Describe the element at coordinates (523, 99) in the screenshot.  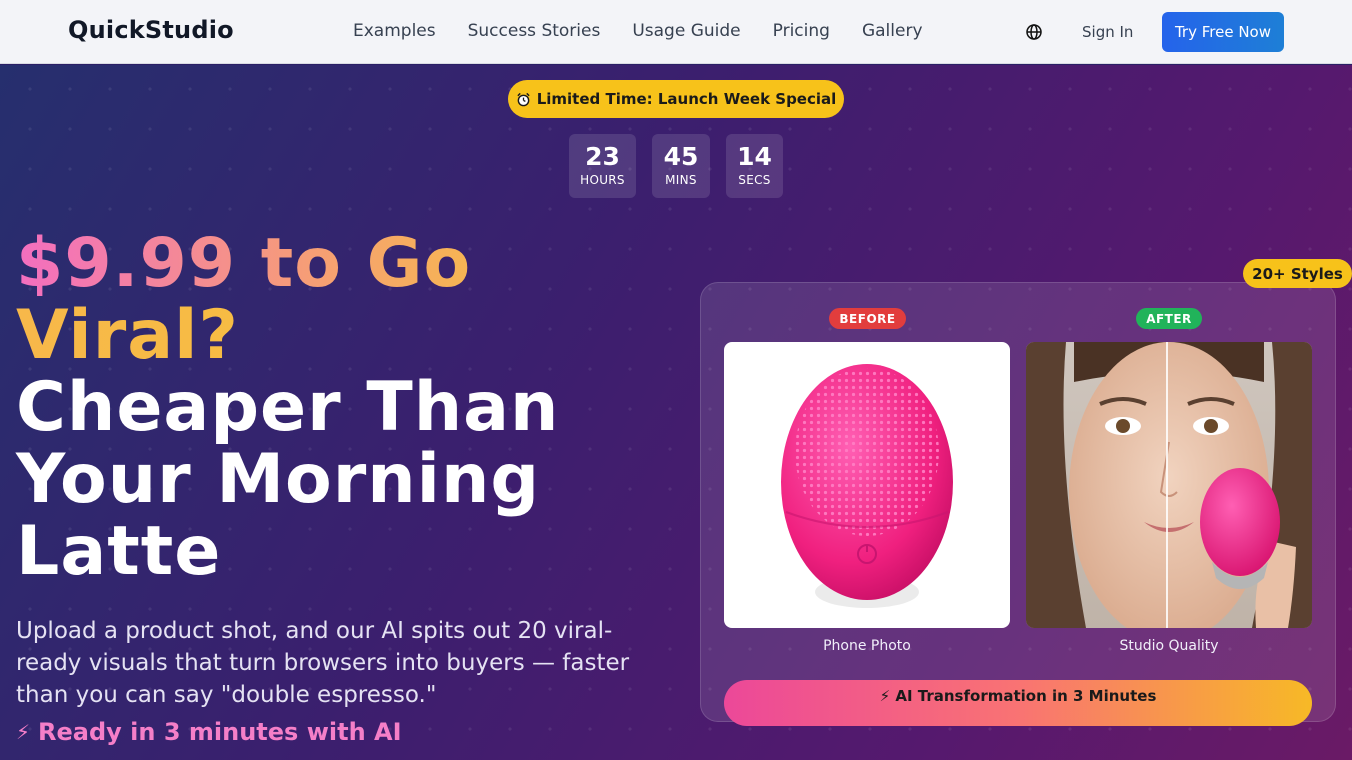
I see `alarm-clock-icon` at that location.